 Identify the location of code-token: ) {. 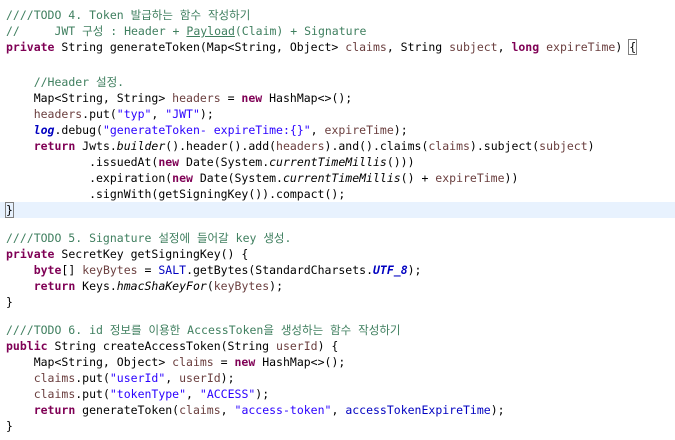
(328, 346).